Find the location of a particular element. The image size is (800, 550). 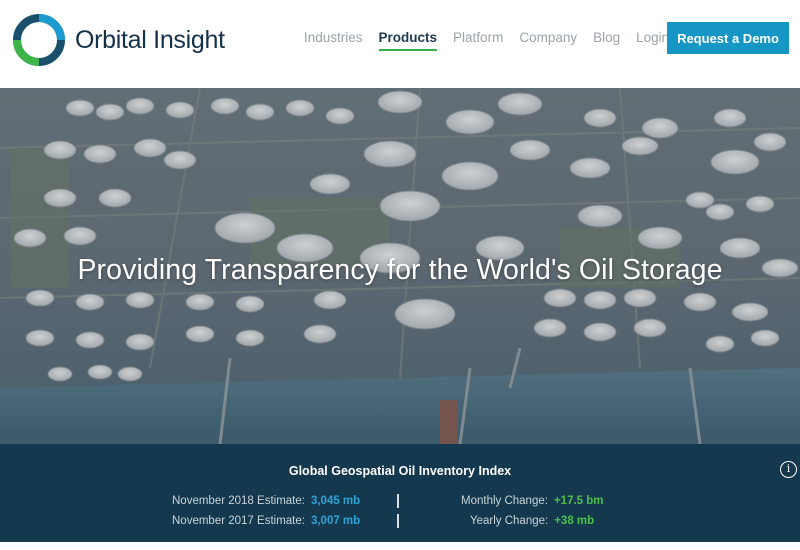

monthly-change-row: Monthly Change: +17.5 bm is located at coordinates (532, 501).